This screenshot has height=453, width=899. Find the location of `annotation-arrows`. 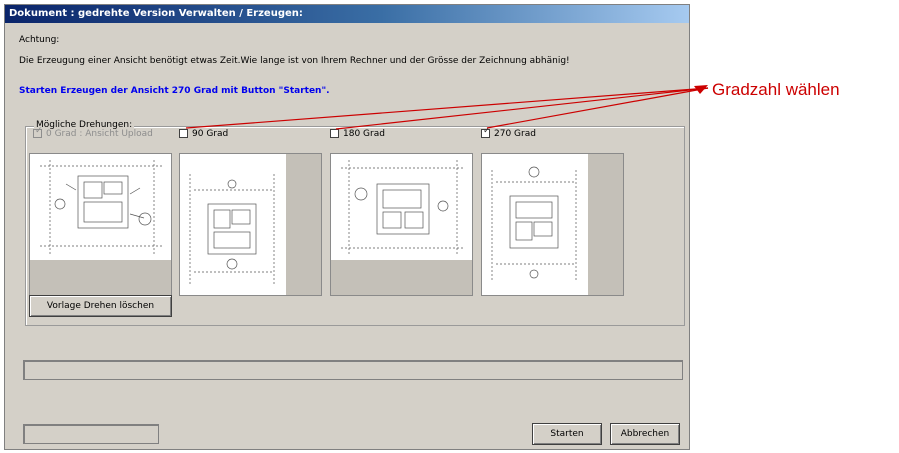

annotation-arrows is located at coordinates (447, 107).